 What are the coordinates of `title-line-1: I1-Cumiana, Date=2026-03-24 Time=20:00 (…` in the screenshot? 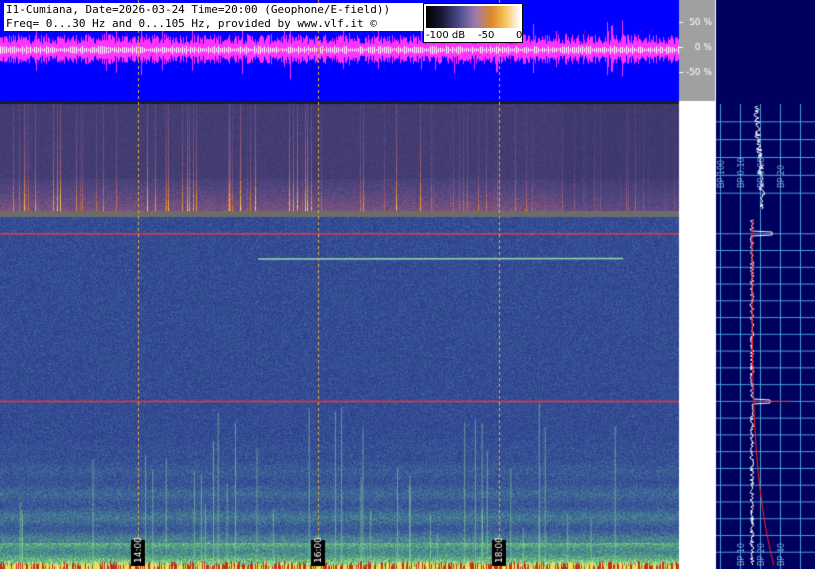 It's located at (198, 9).